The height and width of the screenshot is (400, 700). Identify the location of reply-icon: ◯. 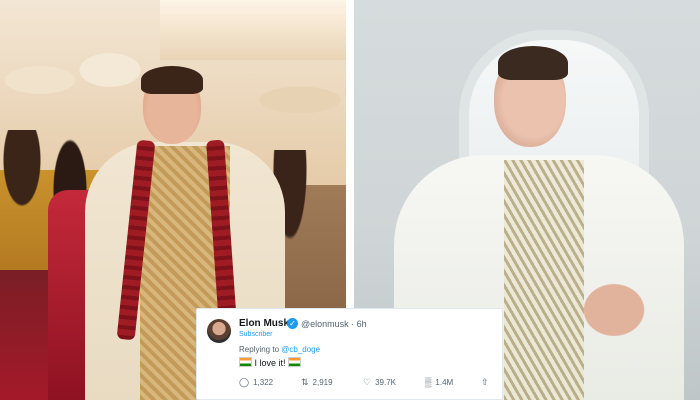
(244, 382).